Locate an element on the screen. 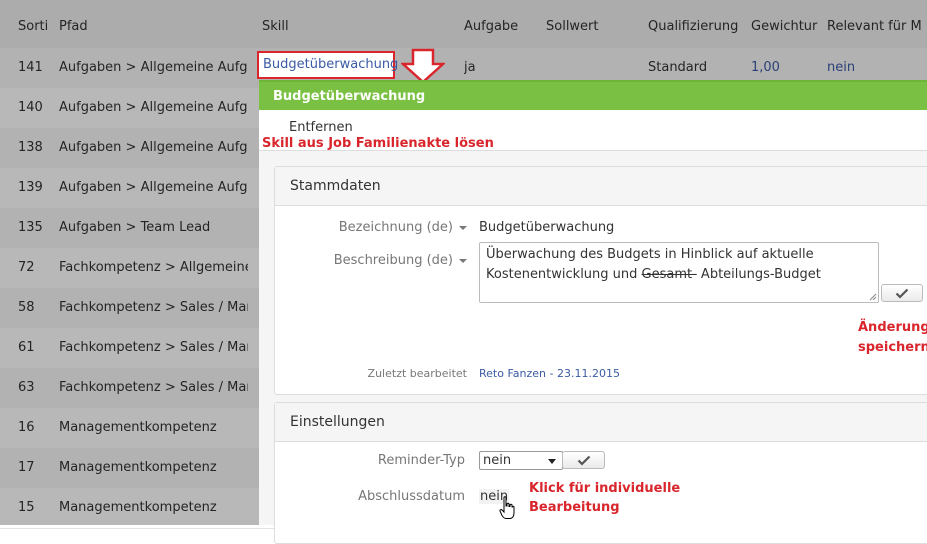 This screenshot has width=927, height=544. annotation-edit-line-2: Bearbeitung is located at coordinates (574, 507).